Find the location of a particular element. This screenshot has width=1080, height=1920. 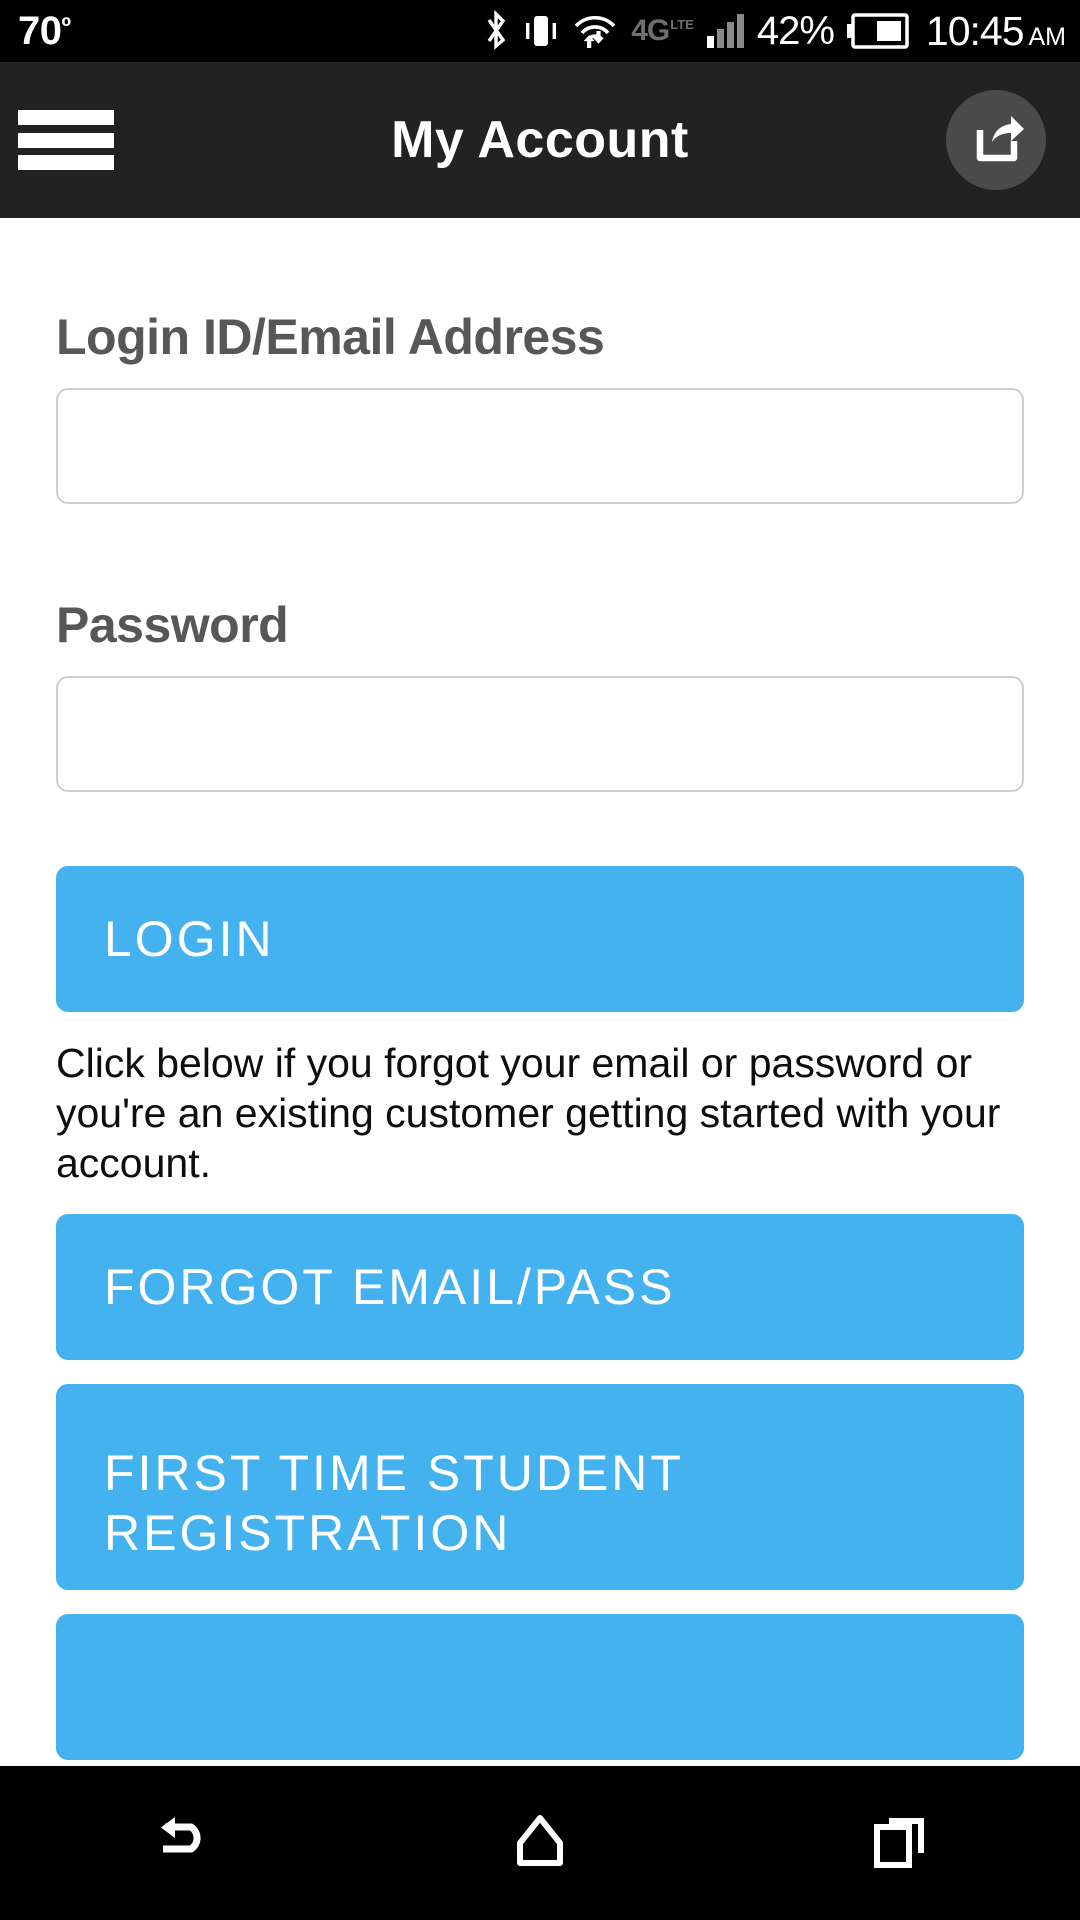

back-arrow-icon is located at coordinates (180, 1843).